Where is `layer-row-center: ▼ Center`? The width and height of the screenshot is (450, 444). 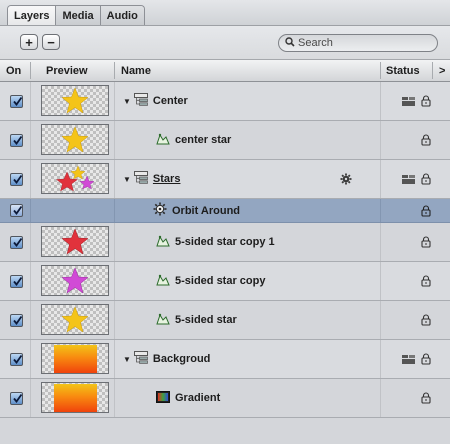
layer-row-center: ▼ Center is located at coordinates (225, 101).